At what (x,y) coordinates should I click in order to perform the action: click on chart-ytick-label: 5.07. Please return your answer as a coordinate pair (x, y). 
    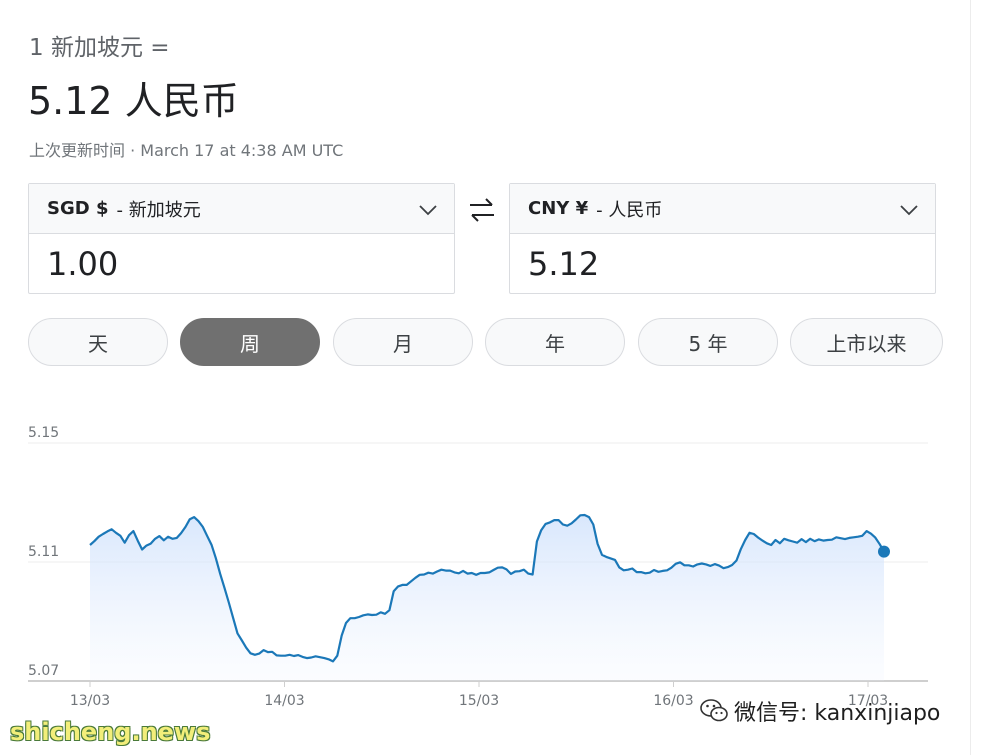
    Looking at the image, I should click on (43, 671).